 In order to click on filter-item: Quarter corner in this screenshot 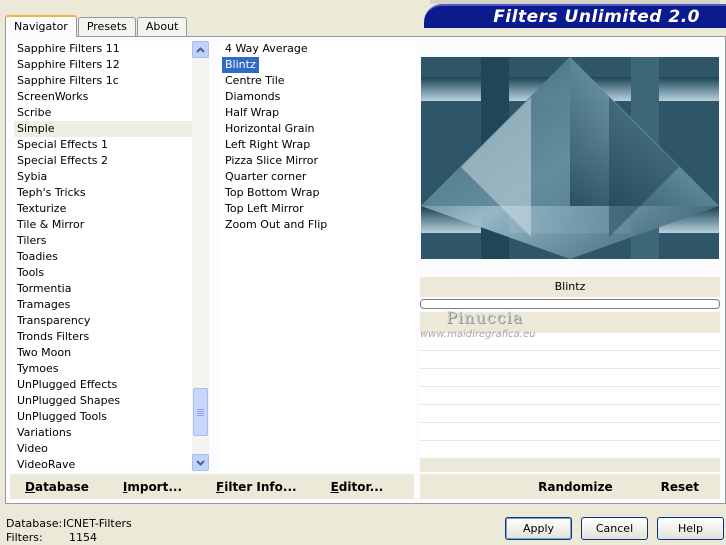, I will do `click(318, 177)`.